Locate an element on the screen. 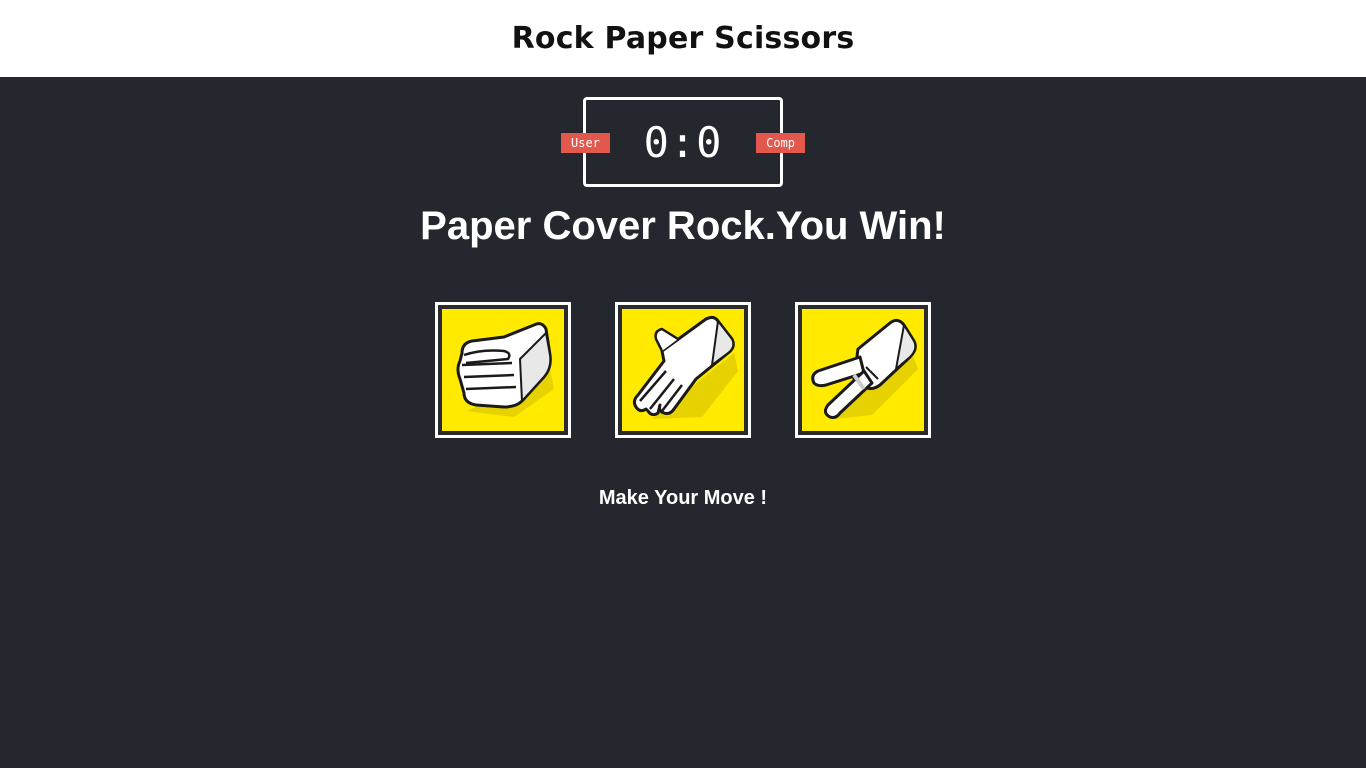 This screenshot has width=1366, height=768. computer-score-label: Comp is located at coordinates (780, 143).